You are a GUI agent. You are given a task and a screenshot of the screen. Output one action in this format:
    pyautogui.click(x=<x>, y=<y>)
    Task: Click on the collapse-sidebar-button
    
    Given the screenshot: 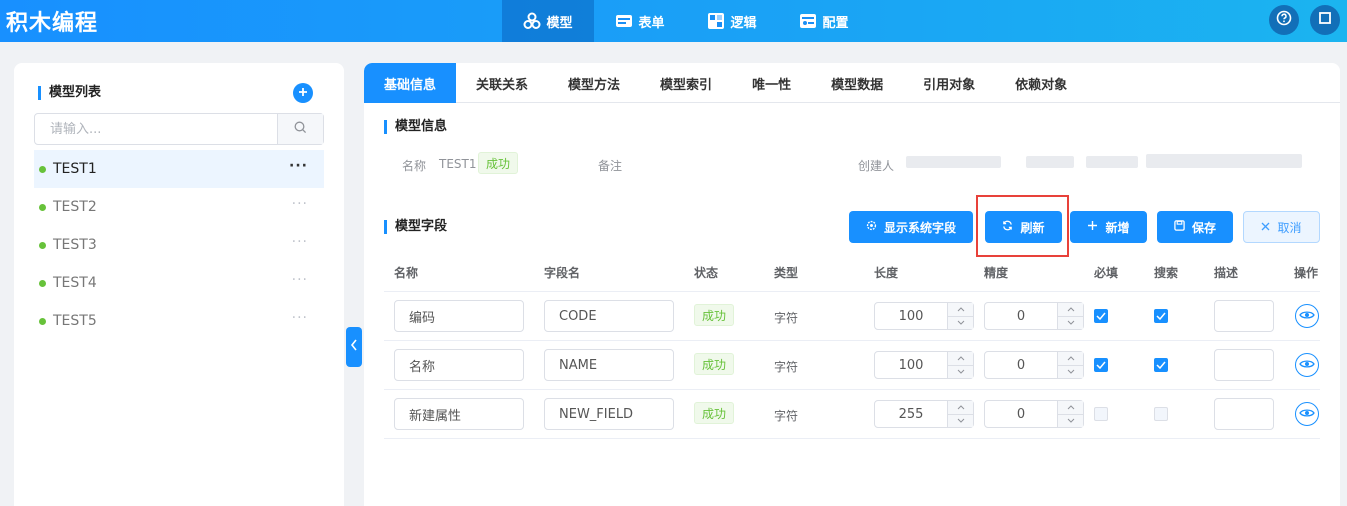 What is the action you would take?
    pyautogui.click(x=354, y=347)
    